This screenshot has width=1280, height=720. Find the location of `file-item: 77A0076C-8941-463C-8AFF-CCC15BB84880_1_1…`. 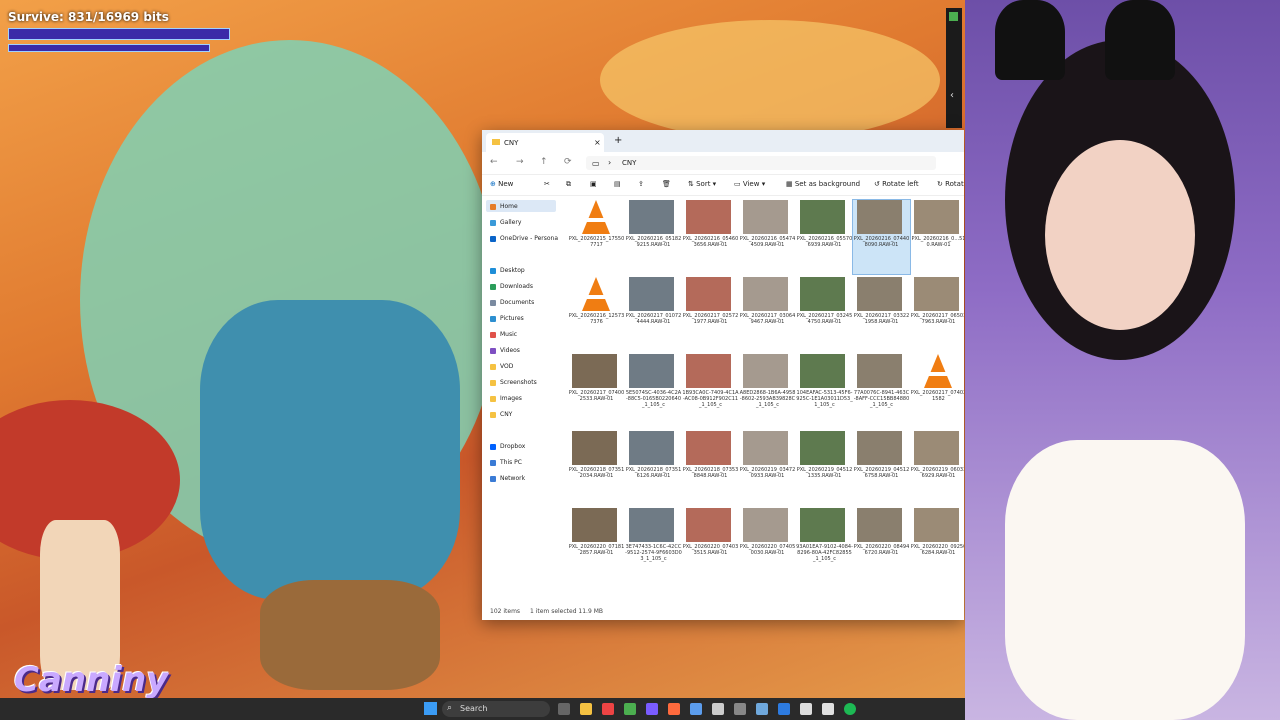

file-item: 77A0076C-8941-463C-8AFF-CCC15BB84880_1_1… is located at coordinates (881, 391).